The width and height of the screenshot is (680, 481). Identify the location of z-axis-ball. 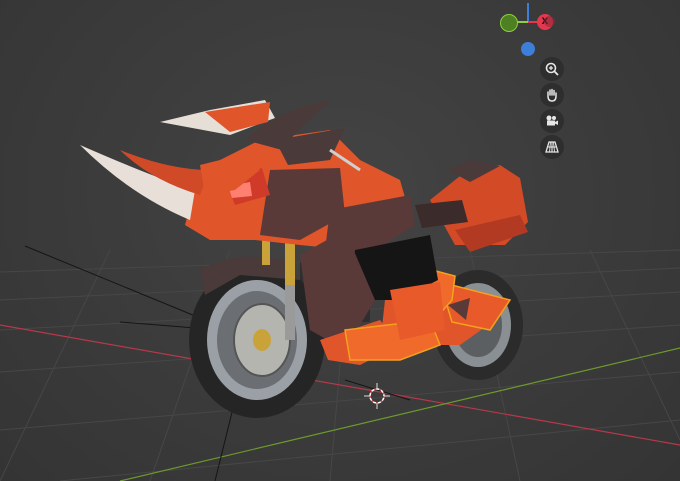
(528, 49).